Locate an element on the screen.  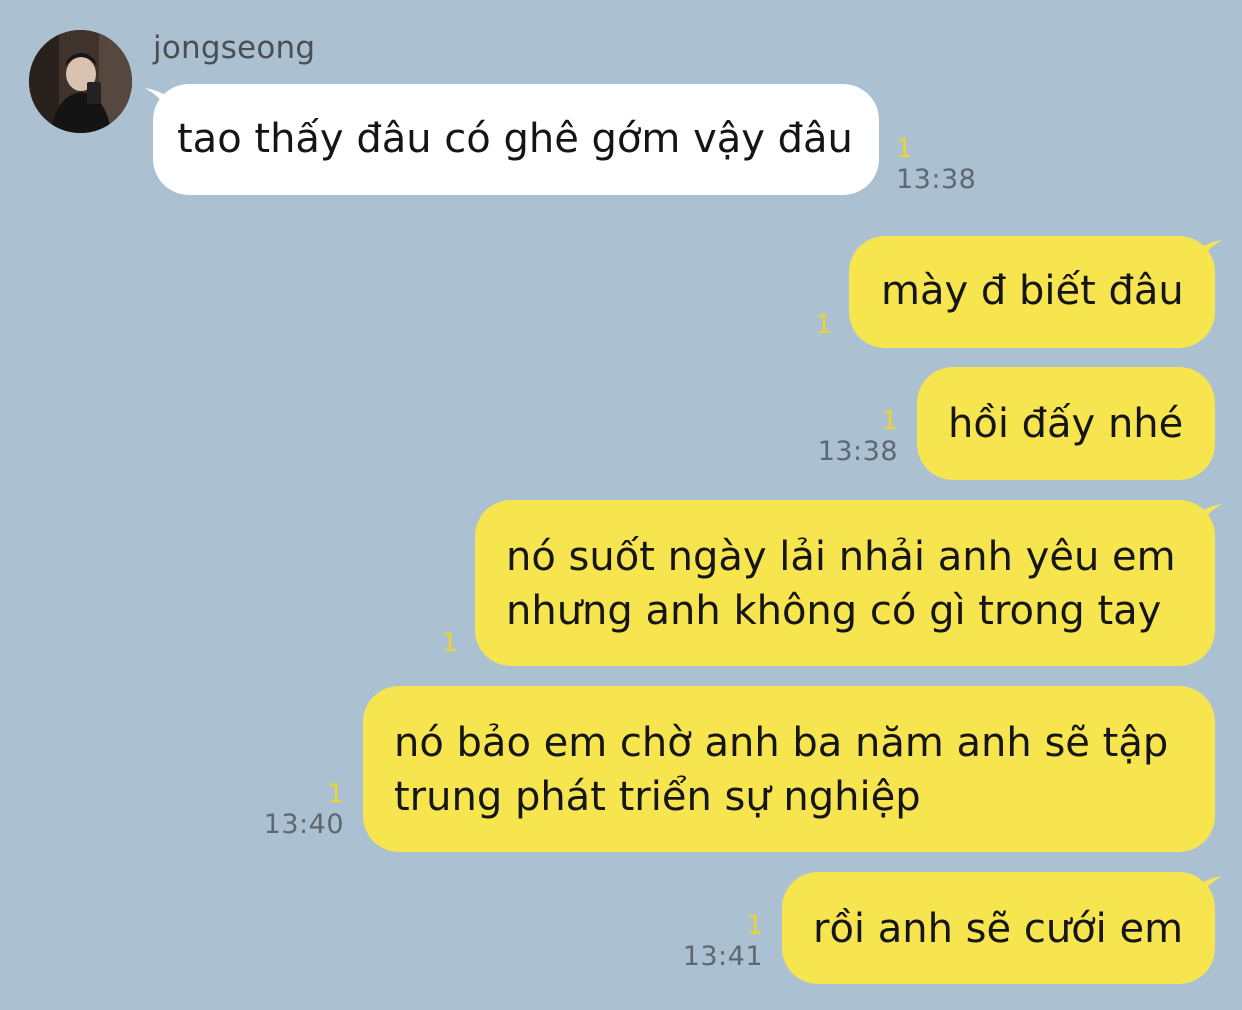
avatar is located at coordinates (80, 81).